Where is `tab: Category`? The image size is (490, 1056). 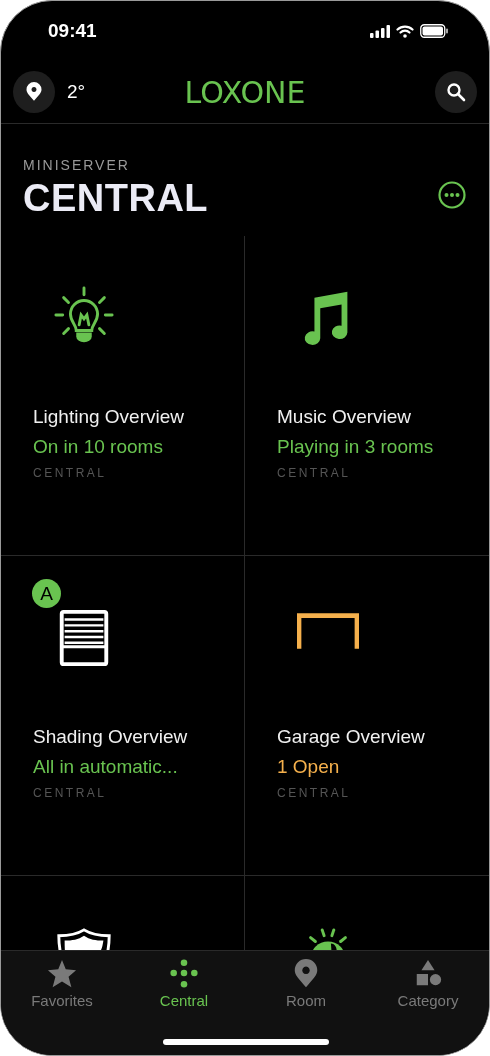 tab: Category is located at coordinates (428, 980).